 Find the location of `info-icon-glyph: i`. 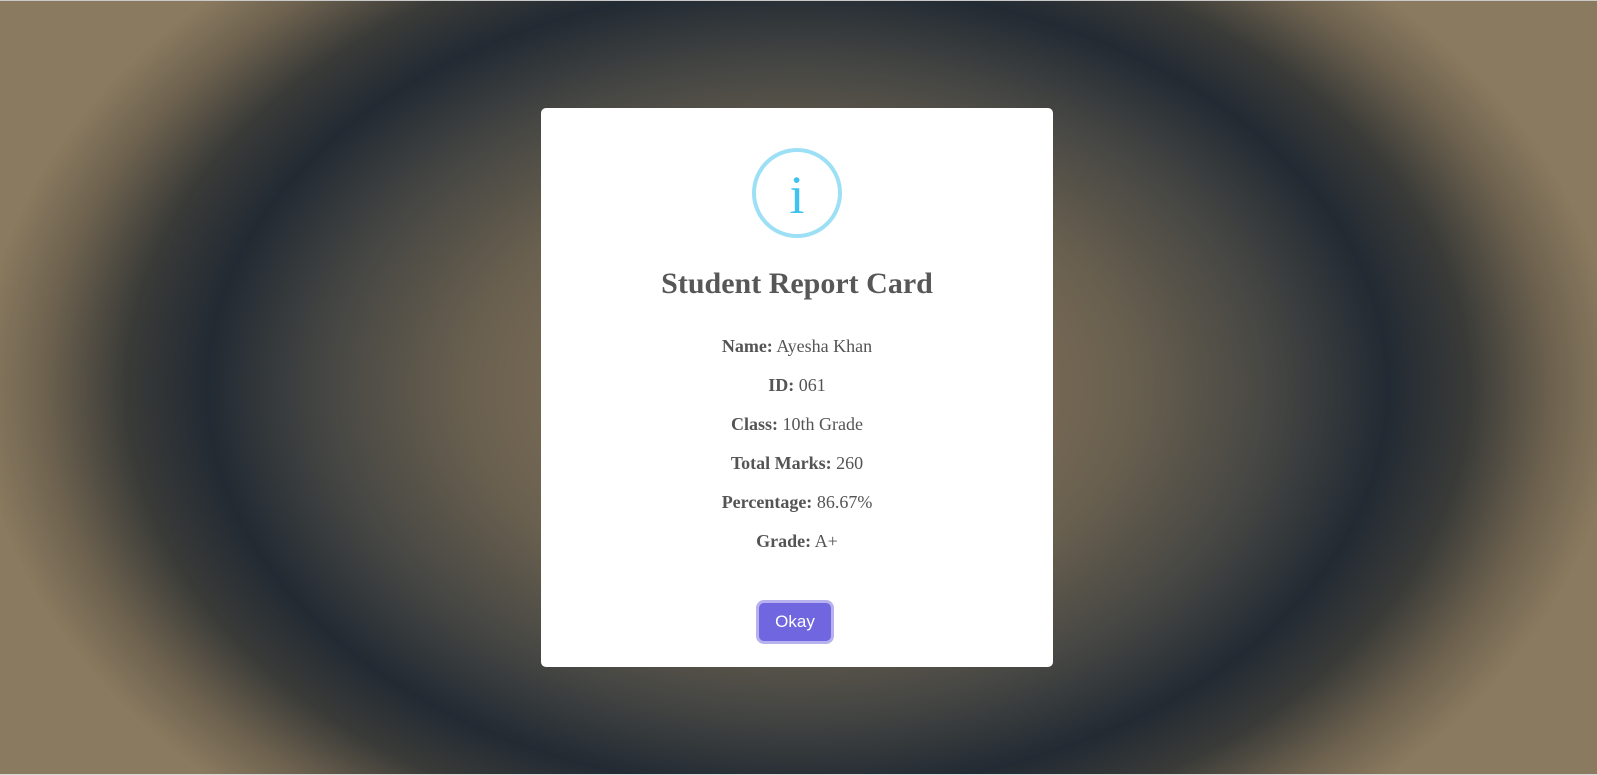

info-icon-glyph: i is located at coordinates (797, 195).